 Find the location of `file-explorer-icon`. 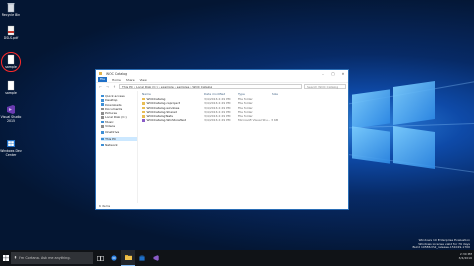

file-explorer-icon is located at coordinates (128, 257).